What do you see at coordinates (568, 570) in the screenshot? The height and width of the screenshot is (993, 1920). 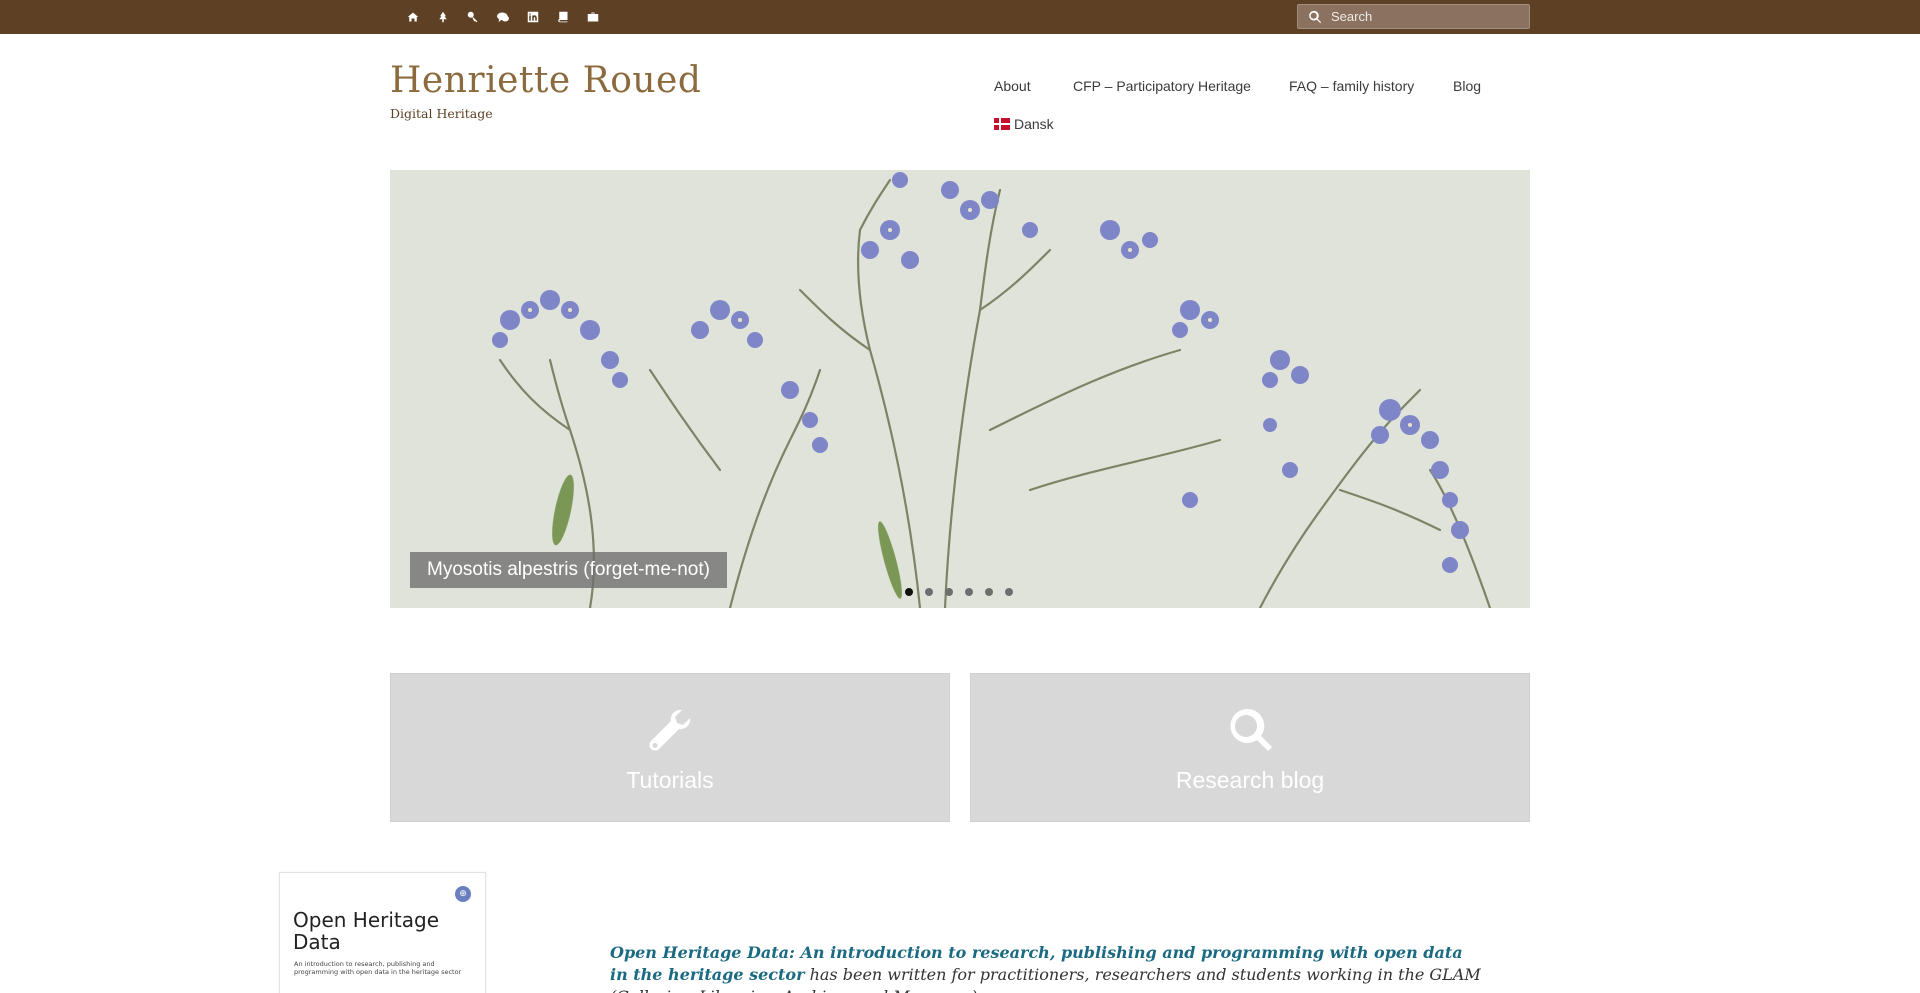 I see `slide-caption: Myosotis alpestris (forget-me-not)` at bounding box center [568, 570].